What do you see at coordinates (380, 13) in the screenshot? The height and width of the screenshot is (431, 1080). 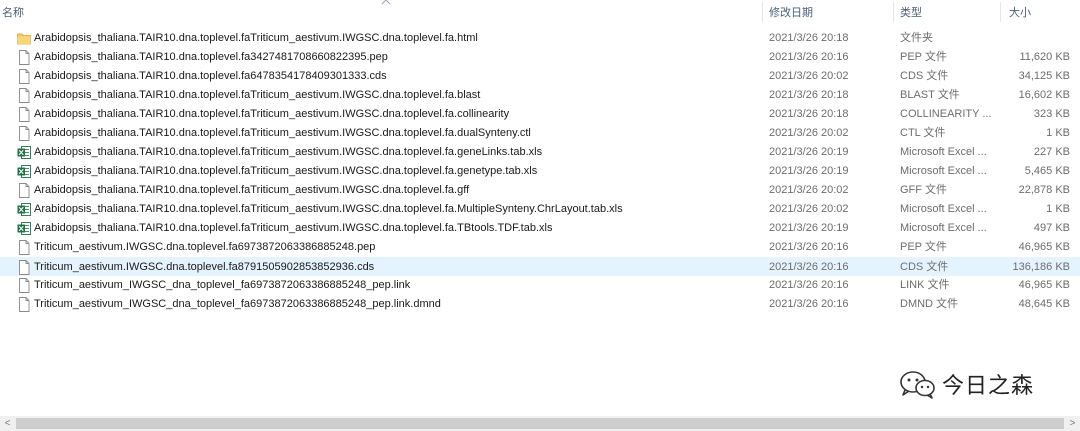 I see `column-header-name: 名称` at bounding box center [380, 13].